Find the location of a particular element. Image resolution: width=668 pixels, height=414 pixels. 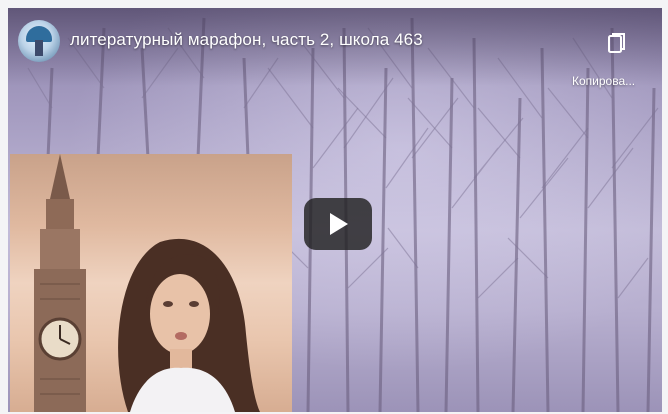

video-title: литературный марафон, часть 2, школа 463 is located at coordinates (246, 40).